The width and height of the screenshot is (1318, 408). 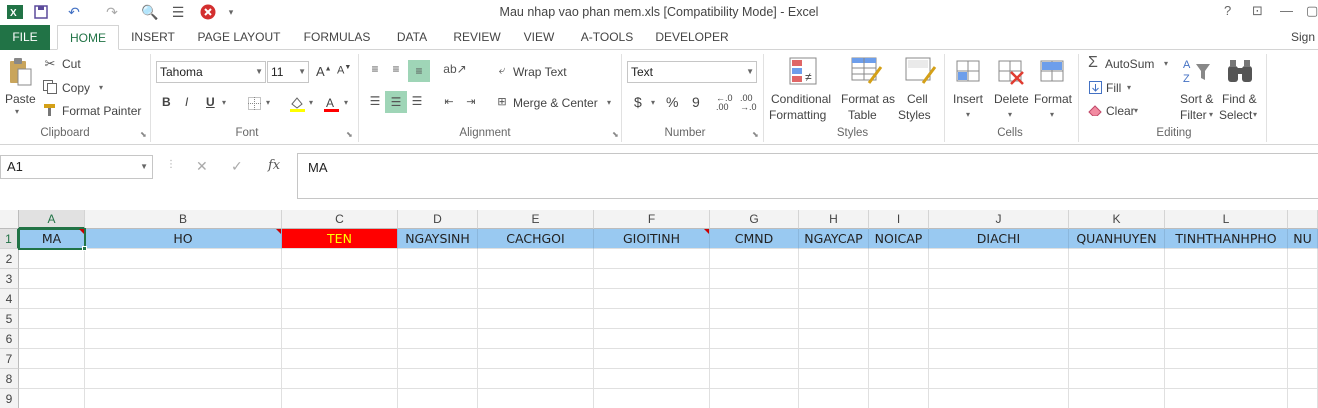 I want to click on find-select-button-line2: Select, so click(x=1235, y=115).